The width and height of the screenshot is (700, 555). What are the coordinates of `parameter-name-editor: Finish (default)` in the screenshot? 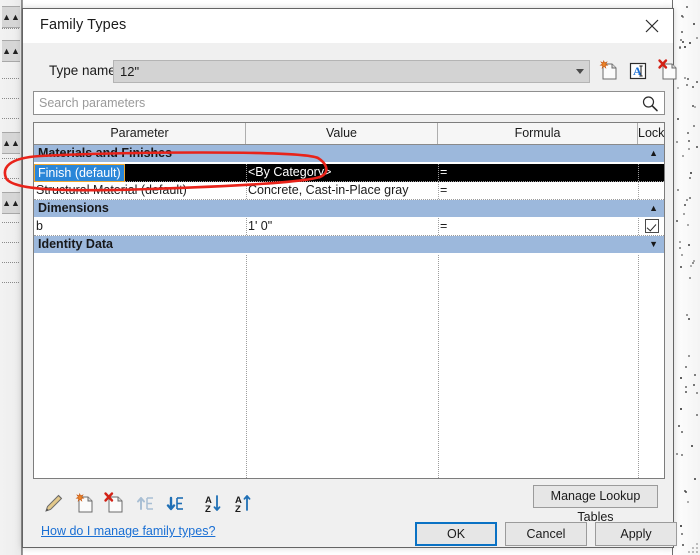 It's located at (79, 173).